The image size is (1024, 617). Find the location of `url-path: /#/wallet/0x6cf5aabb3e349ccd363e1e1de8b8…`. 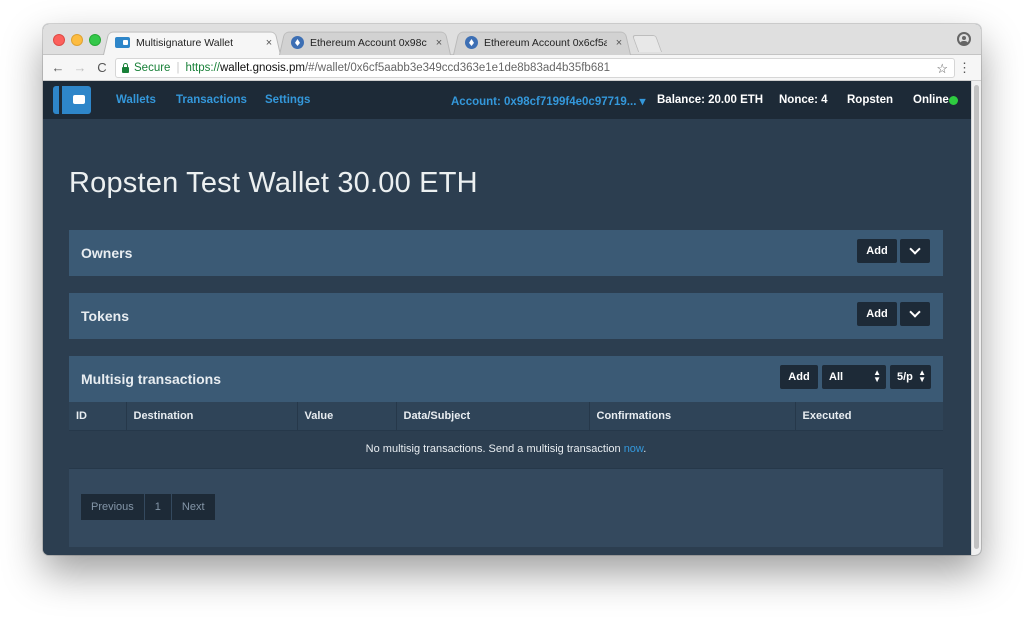

url-path: /#/wallet/0x6cf5aabb3e349ccd363e1e1de8b8… is located at coordinates (457, 68).